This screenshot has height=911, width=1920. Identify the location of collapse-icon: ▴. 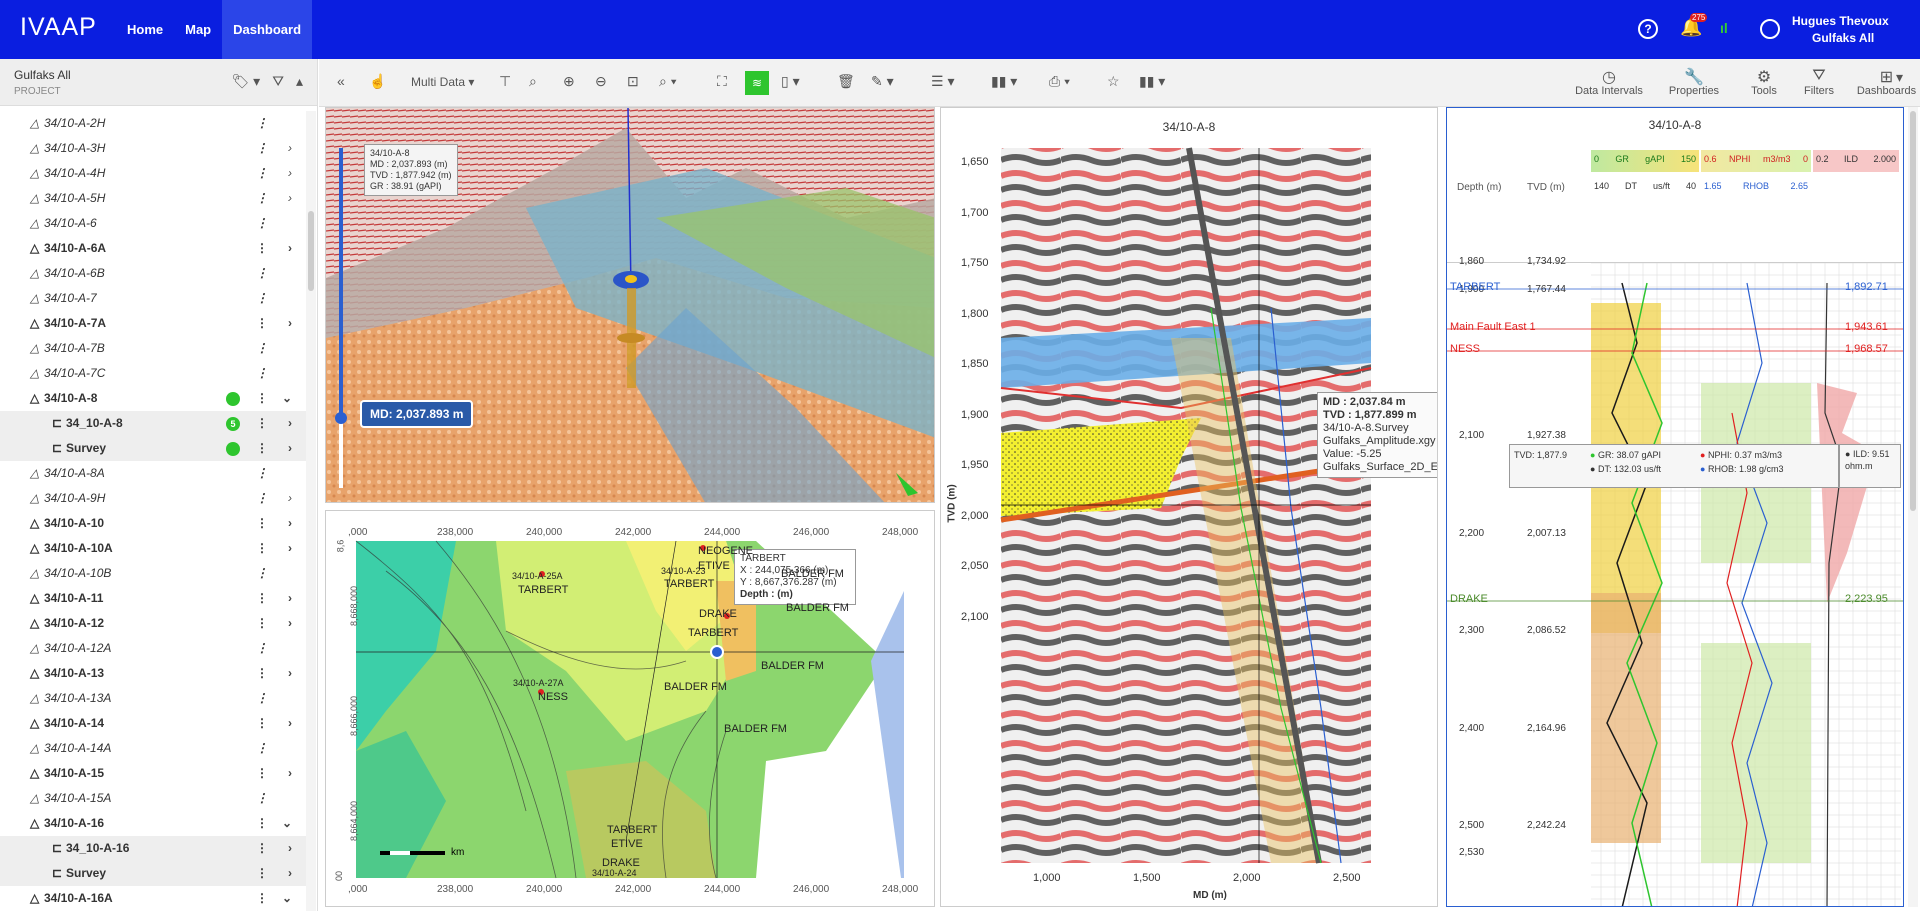
(299, 81).